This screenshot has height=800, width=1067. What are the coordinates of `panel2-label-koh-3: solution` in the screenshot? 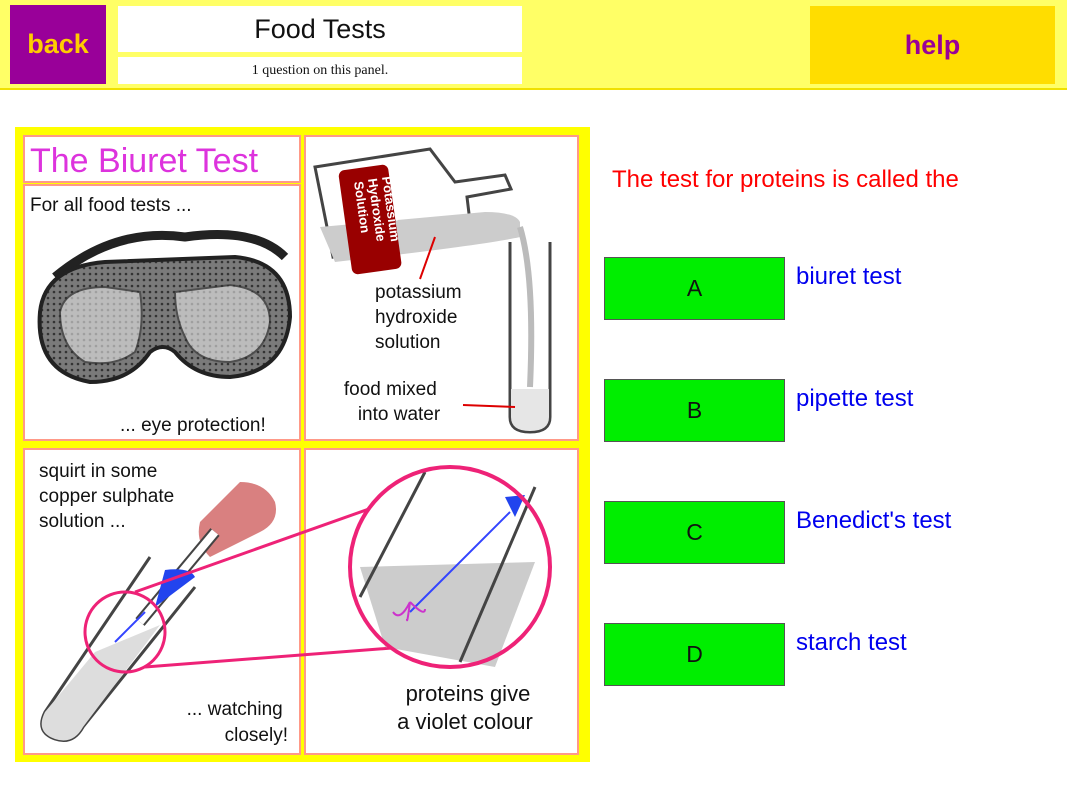 It's located at (408, 342).